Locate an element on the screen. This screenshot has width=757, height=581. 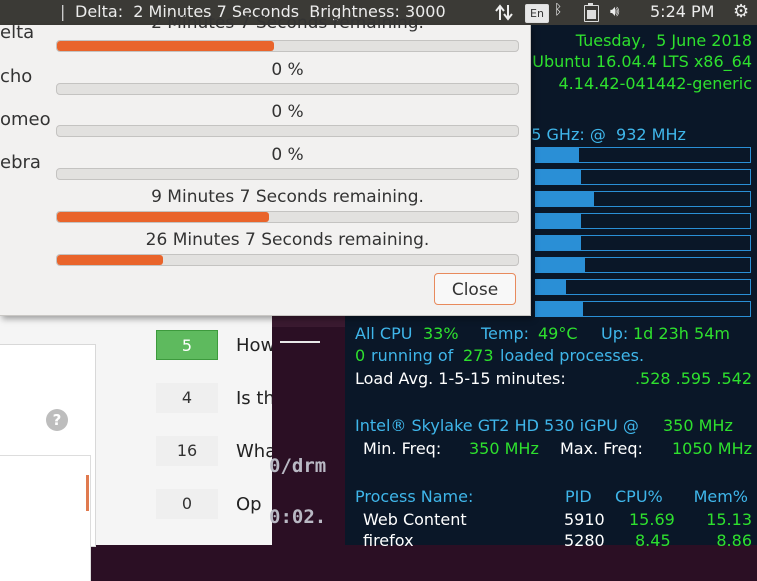
date-text: Tuesday, 5 June 2018 is located at coordinates (663, 40).